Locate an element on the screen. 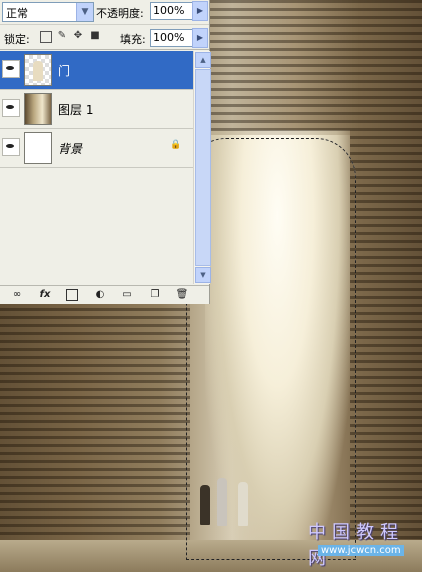  layer-row-door: 门 is located at coordinates (96, 70).